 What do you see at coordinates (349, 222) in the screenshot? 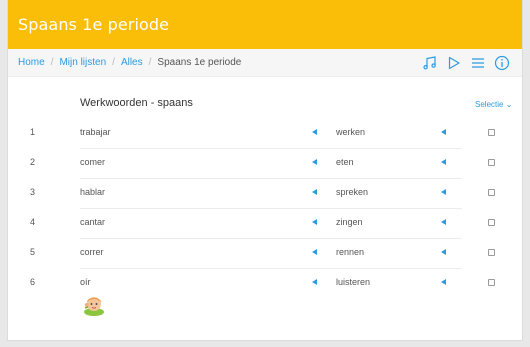
I see `dutch-word: zingen` at bounding box center [349, 222].